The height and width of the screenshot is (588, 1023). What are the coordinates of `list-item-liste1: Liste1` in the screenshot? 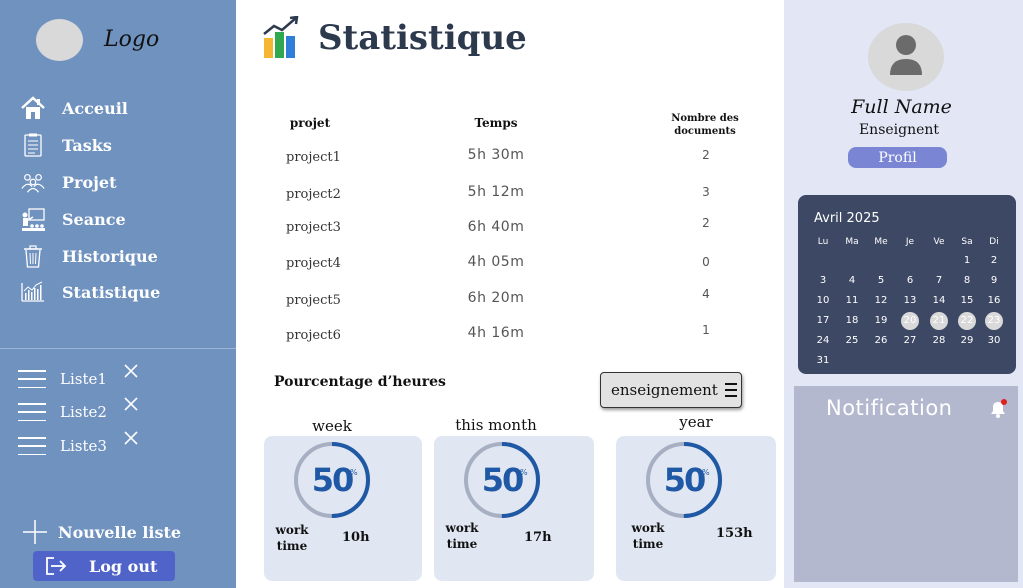 It's located at (118, 377).